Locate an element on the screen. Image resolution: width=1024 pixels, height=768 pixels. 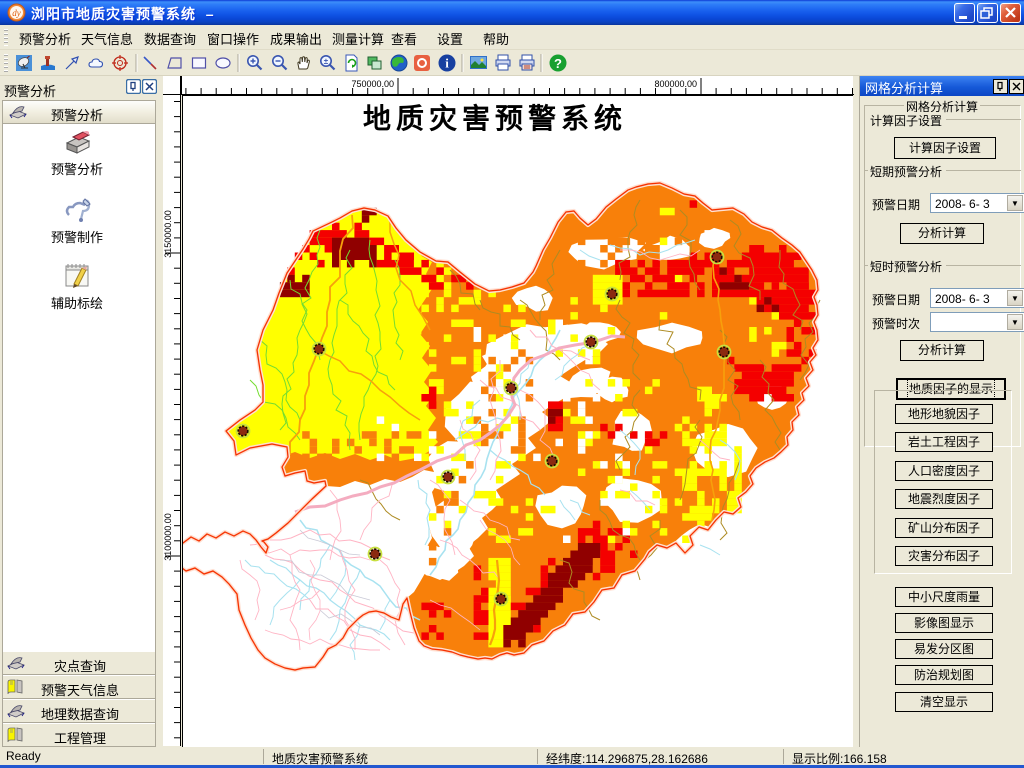
svg-text: dy is located at coordinates (16, 13).